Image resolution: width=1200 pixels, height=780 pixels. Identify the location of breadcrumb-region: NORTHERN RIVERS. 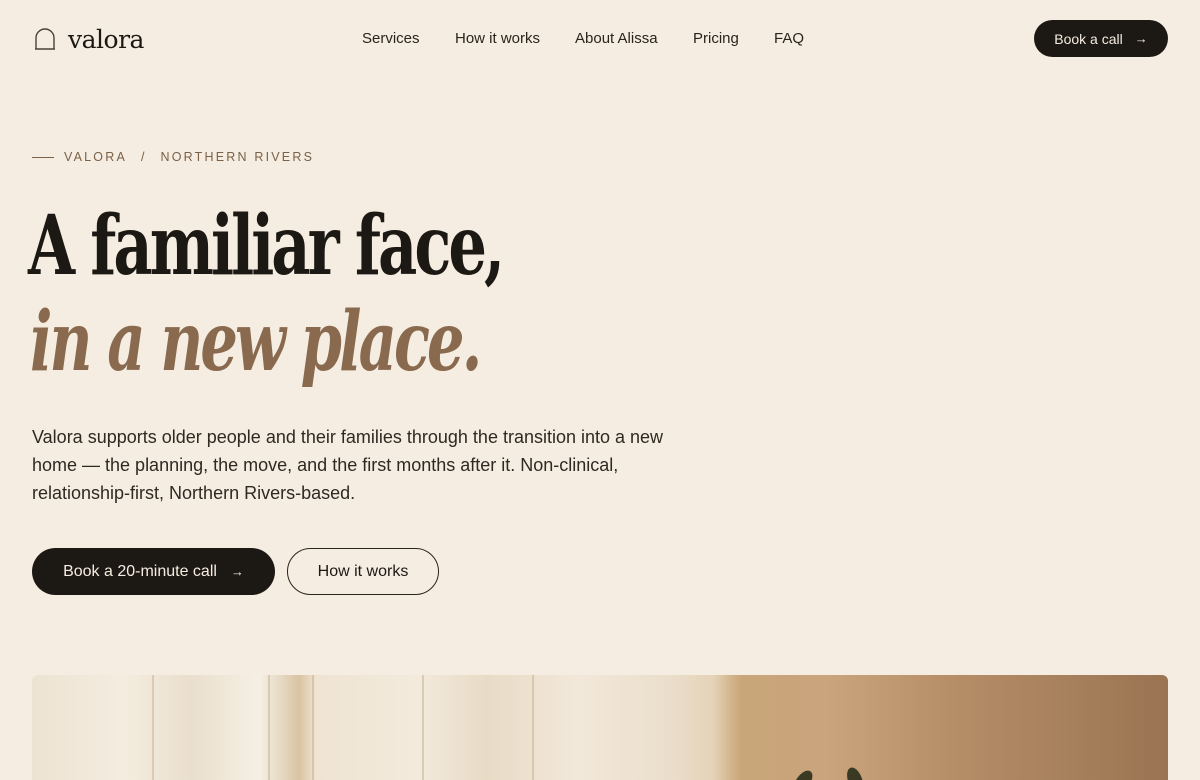
(237, 157).